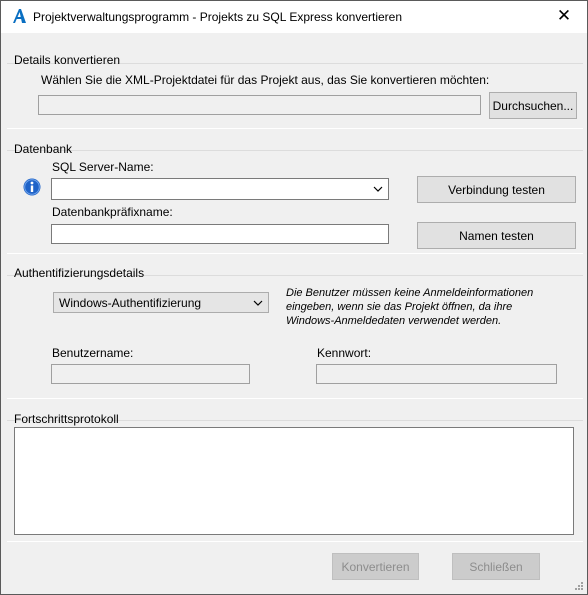 The height and width of the screenshot is (595, 588). Describe the element at coordinates (436, 374) in the screenshot. I see `password-input` at that location.